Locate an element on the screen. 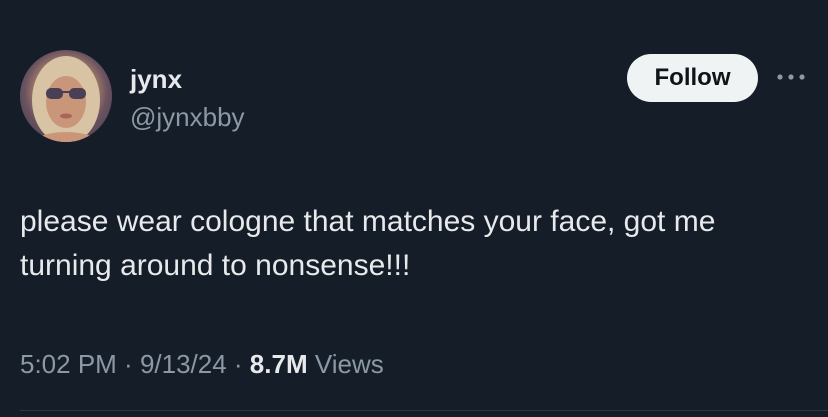 The image size is (828, 417). views-count: 8.7M is located at coordinates (279, 364).